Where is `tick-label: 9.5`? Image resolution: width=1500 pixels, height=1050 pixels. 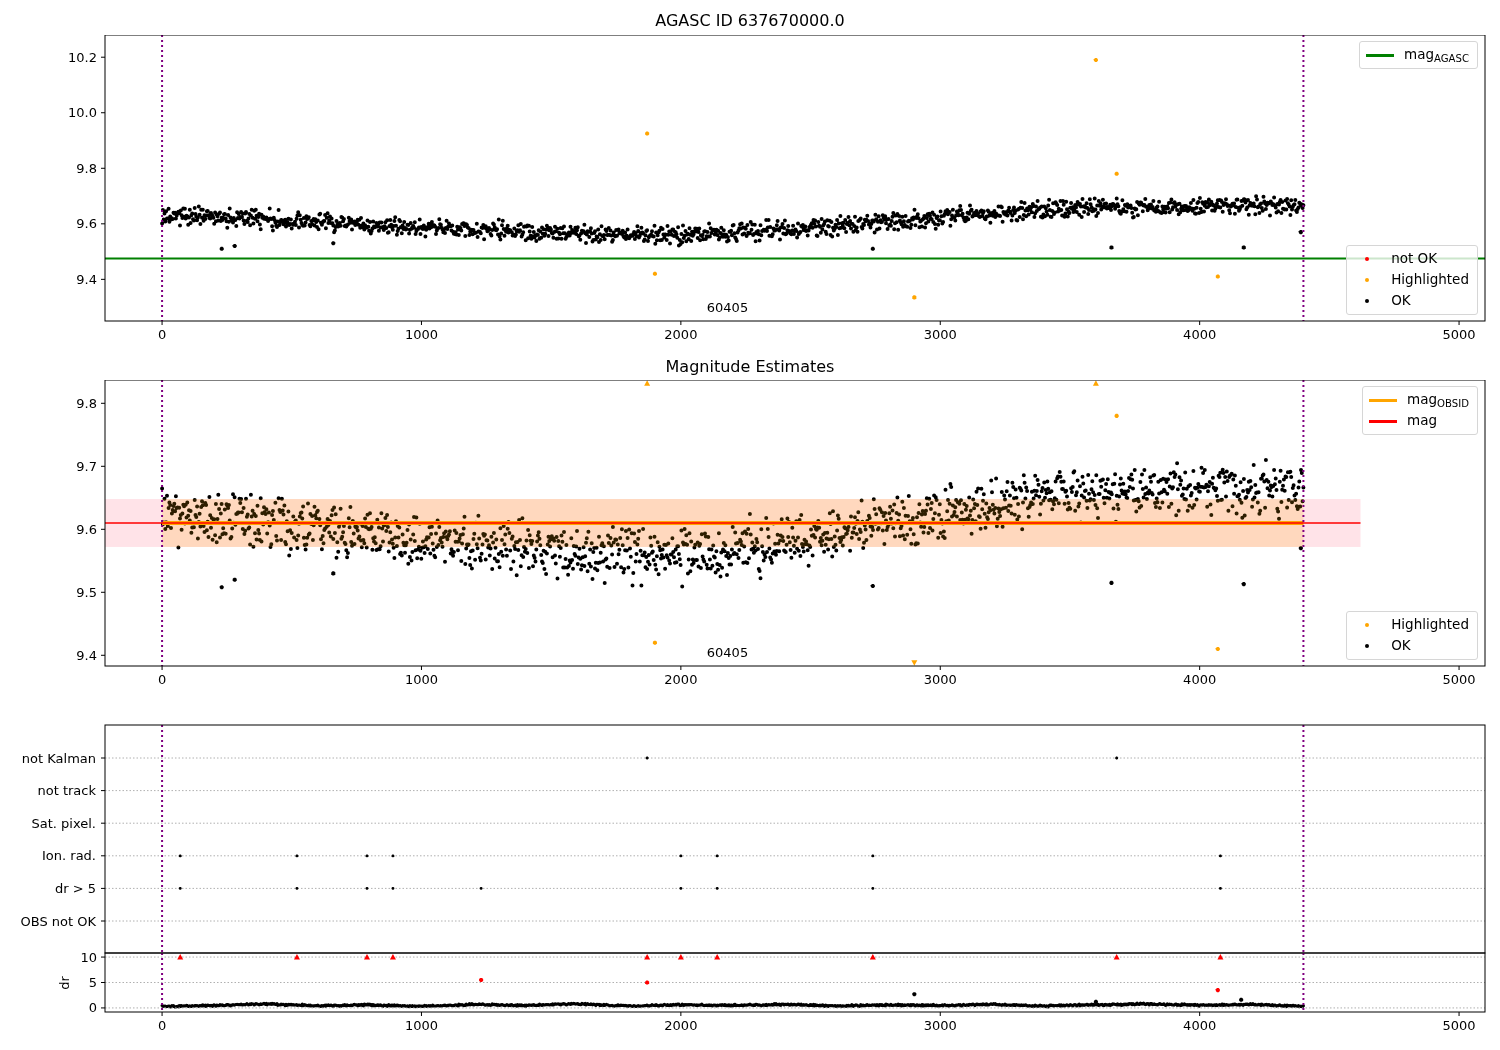 tick-label: 9.5 is located at coordinates (86, 592).